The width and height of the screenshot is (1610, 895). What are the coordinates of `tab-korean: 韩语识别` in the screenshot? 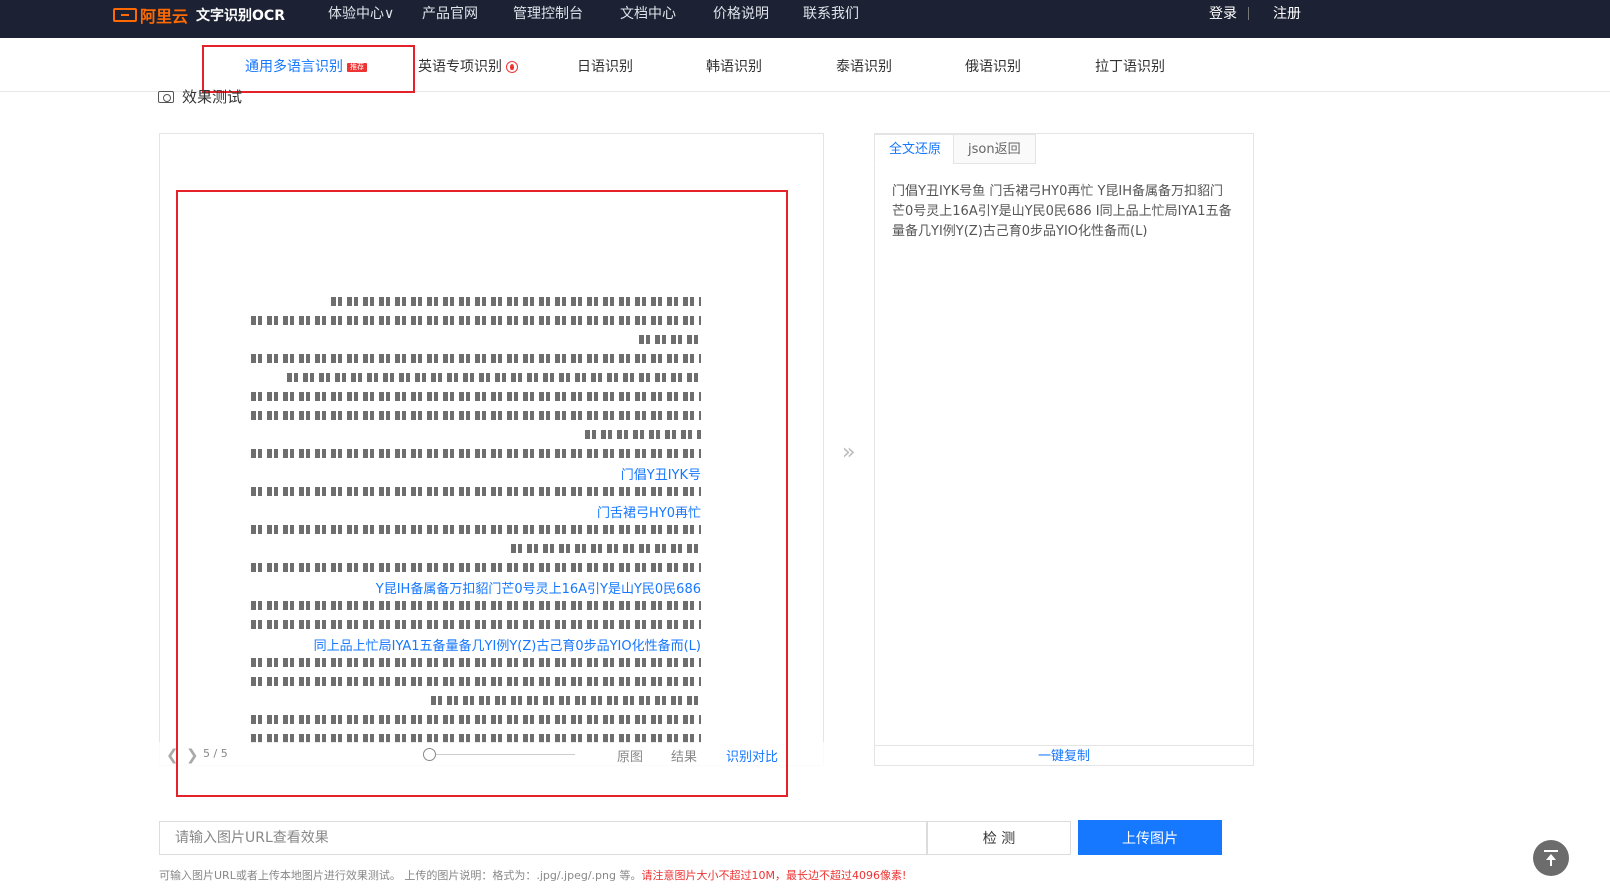 It's located at (734, 66).